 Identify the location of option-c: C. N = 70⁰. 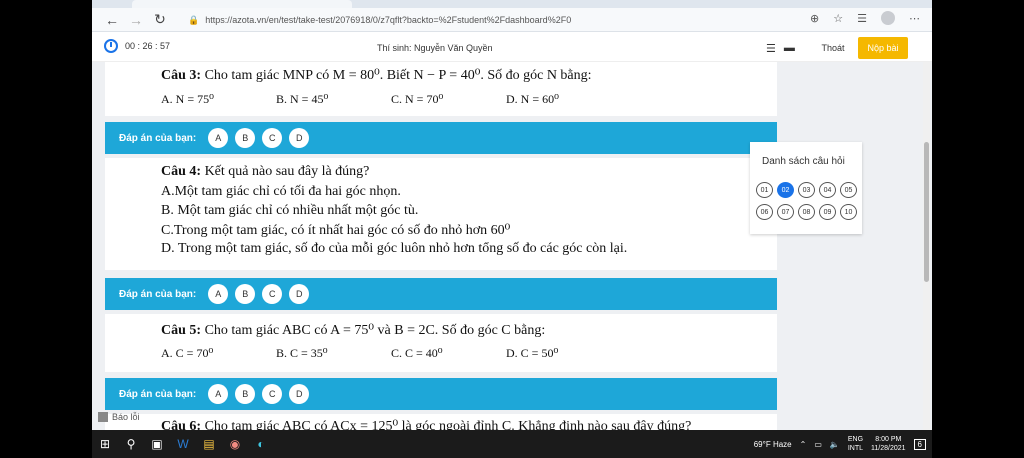
(417, 99).